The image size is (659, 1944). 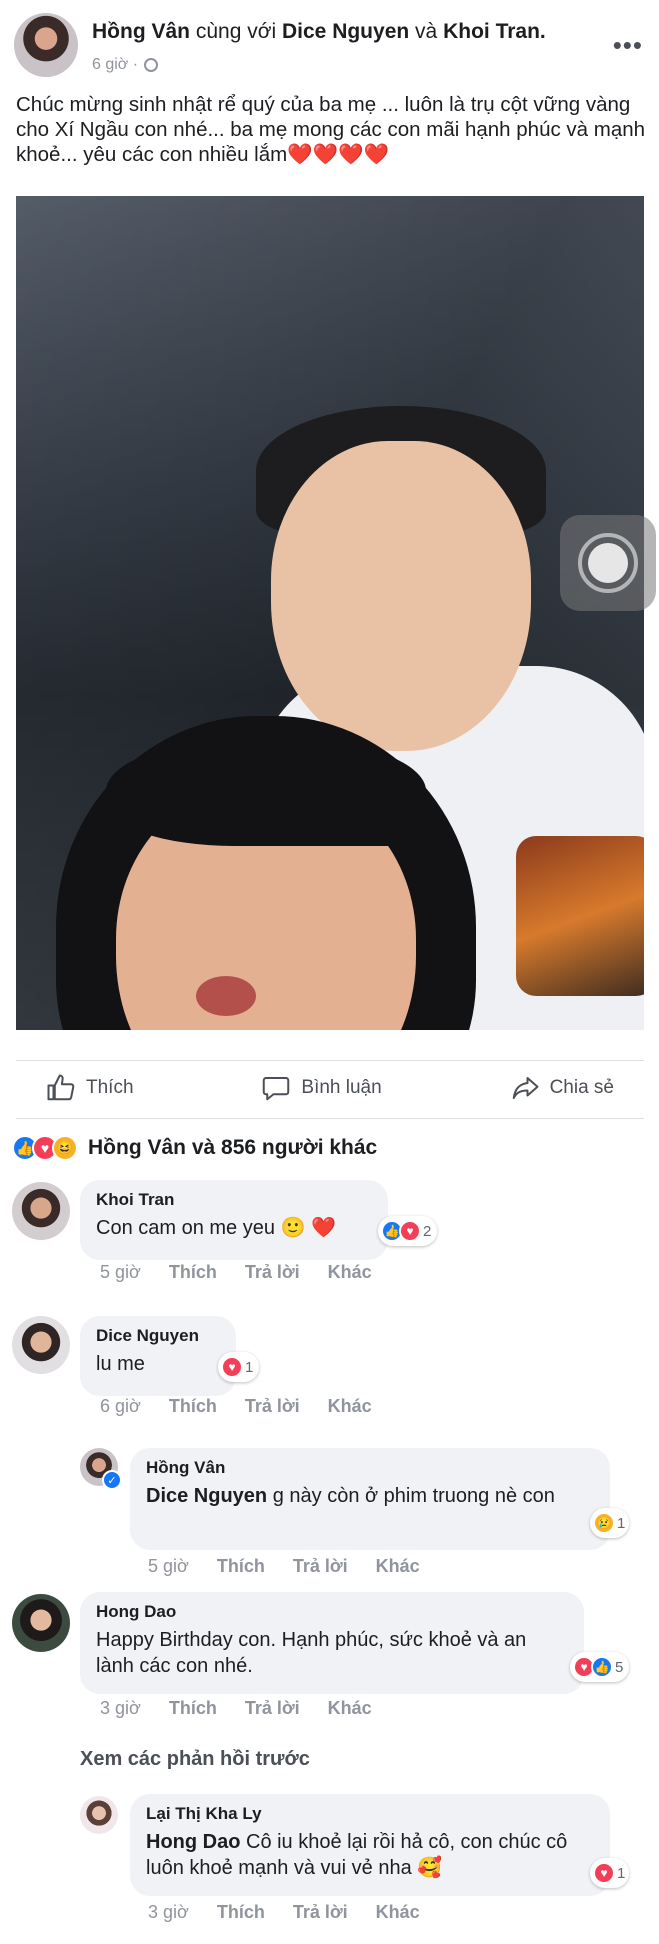 I want to click on sad-reaction-icon: 😢, so click(x=604, y=1523).